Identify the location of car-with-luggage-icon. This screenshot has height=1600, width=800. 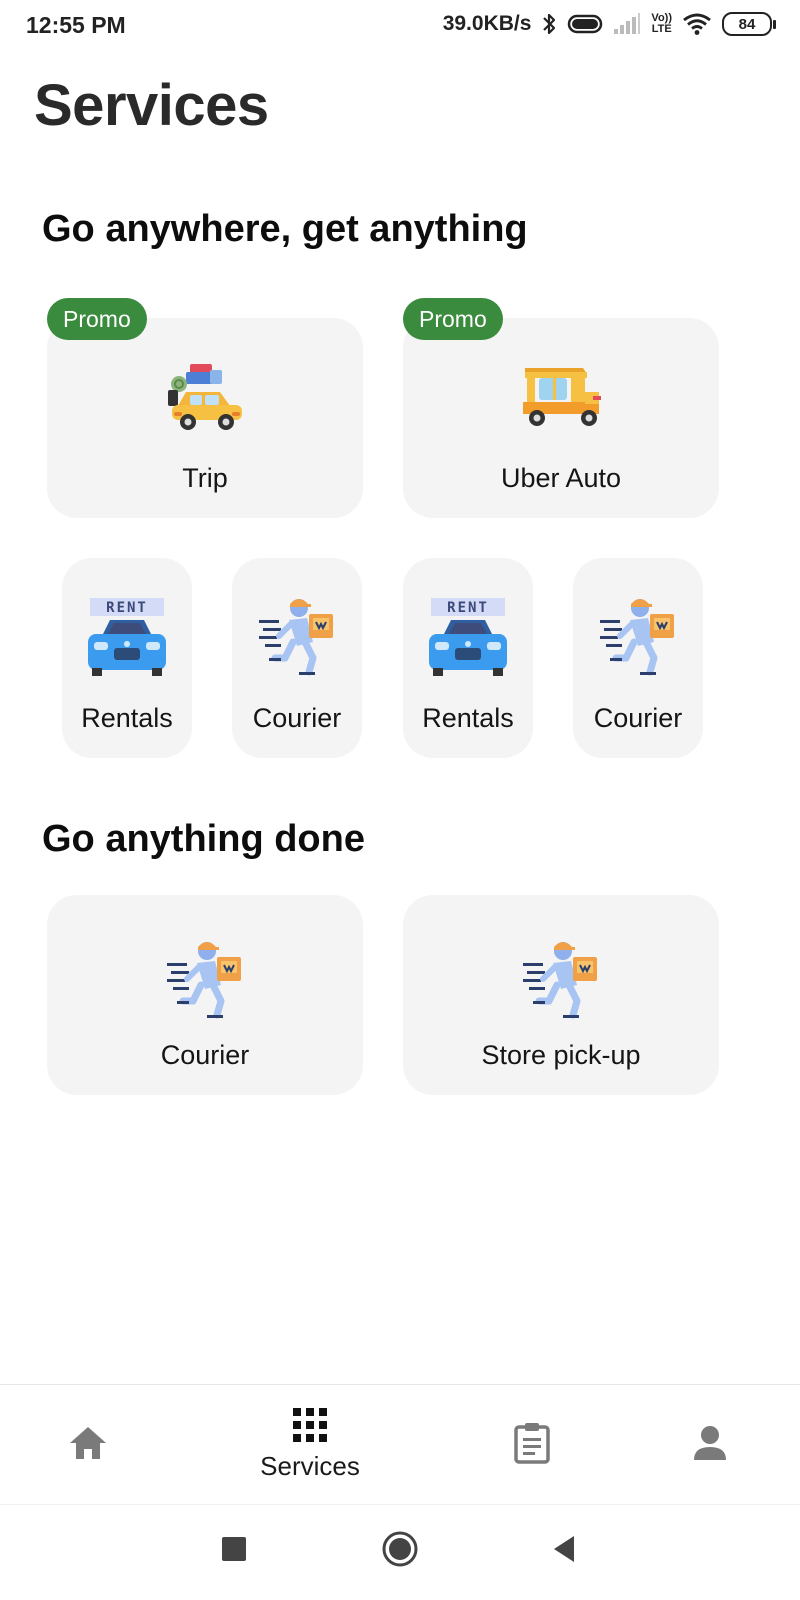
(205, 400).